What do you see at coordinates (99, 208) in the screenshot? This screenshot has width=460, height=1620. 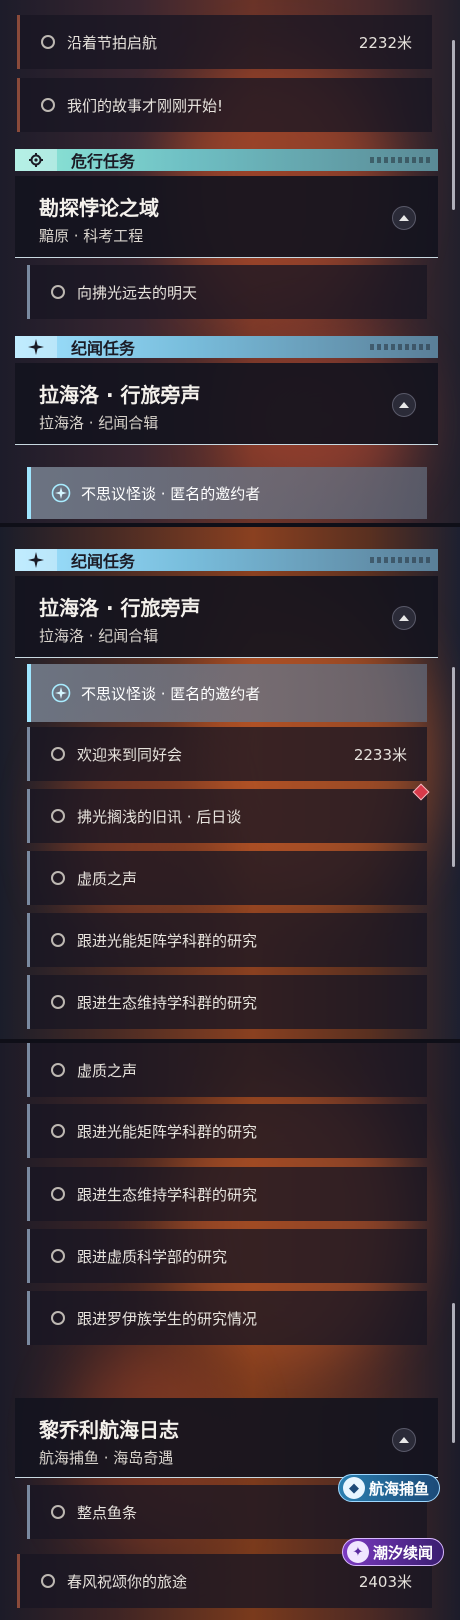 I see `quest-title: 勘探悖论之域` at bounding box center [99, 208].